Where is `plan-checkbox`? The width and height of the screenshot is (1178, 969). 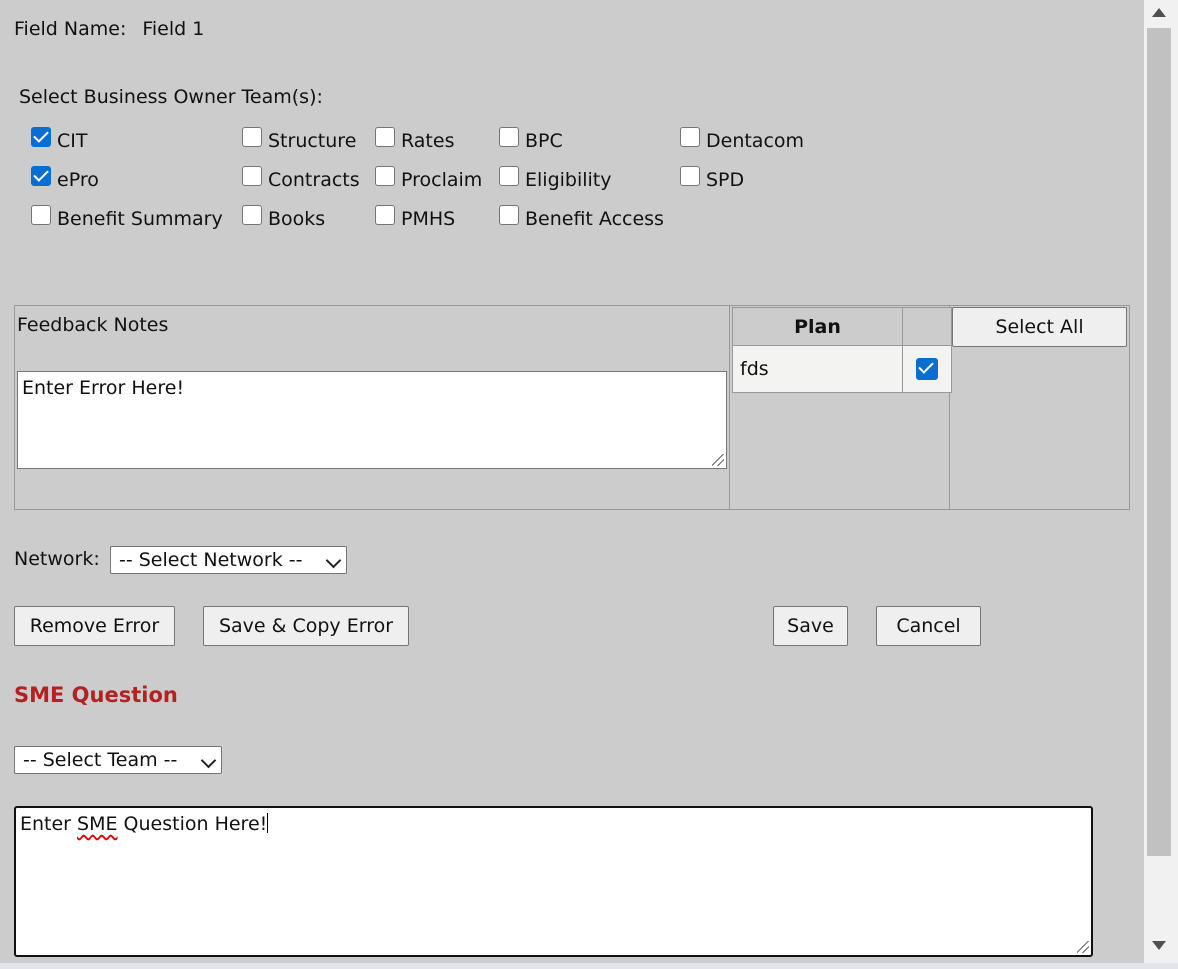
plan-checkbox is located at coordinates (927, 369).